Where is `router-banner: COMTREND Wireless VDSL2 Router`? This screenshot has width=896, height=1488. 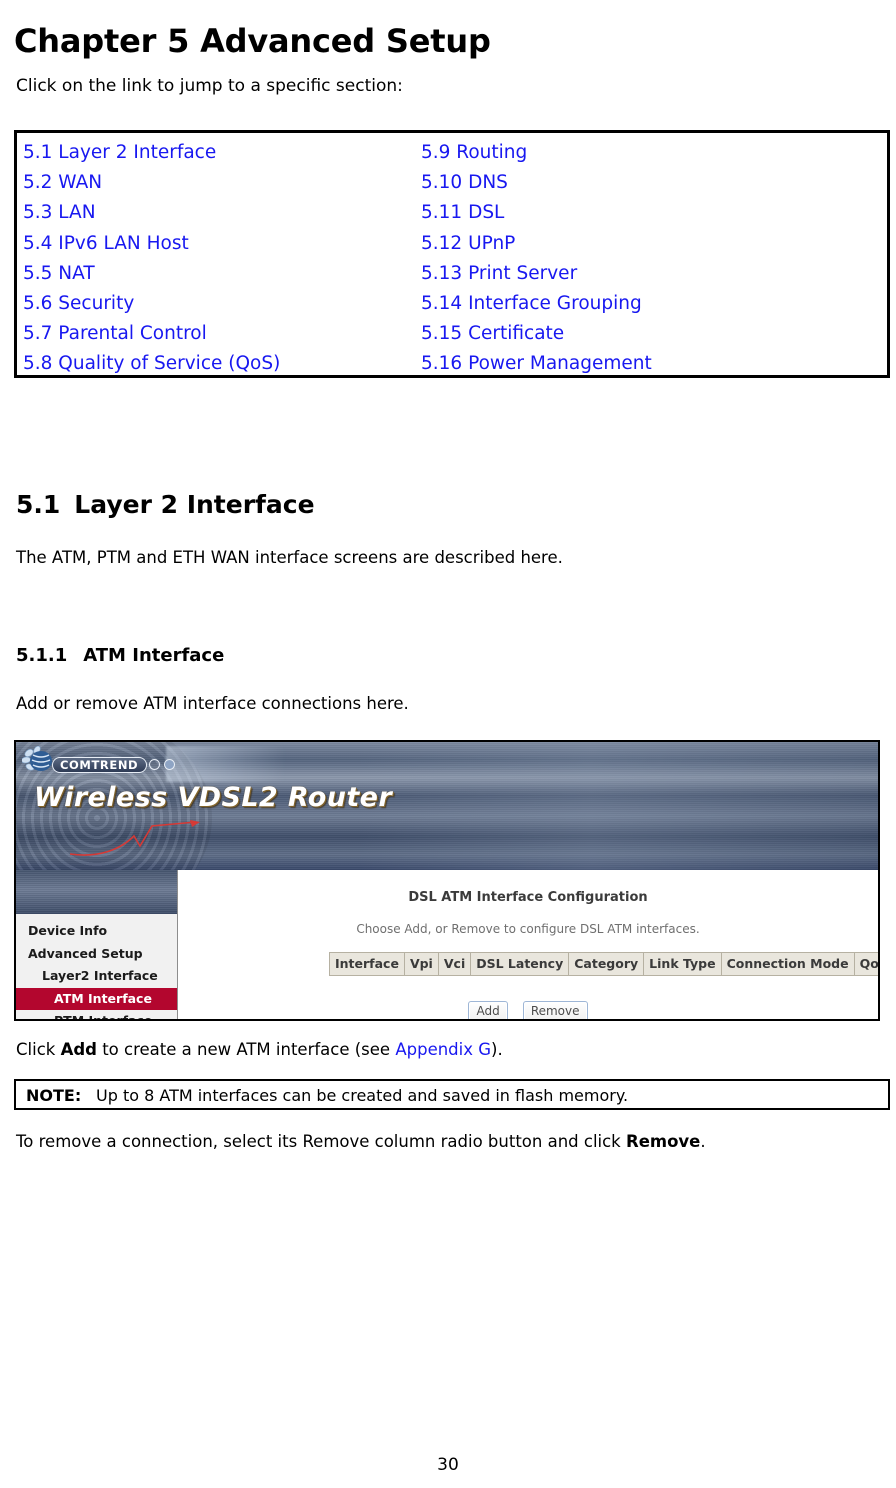 router-banner: COMTREND Wireless VDSL2 Router is located at coordinates (447, 806).